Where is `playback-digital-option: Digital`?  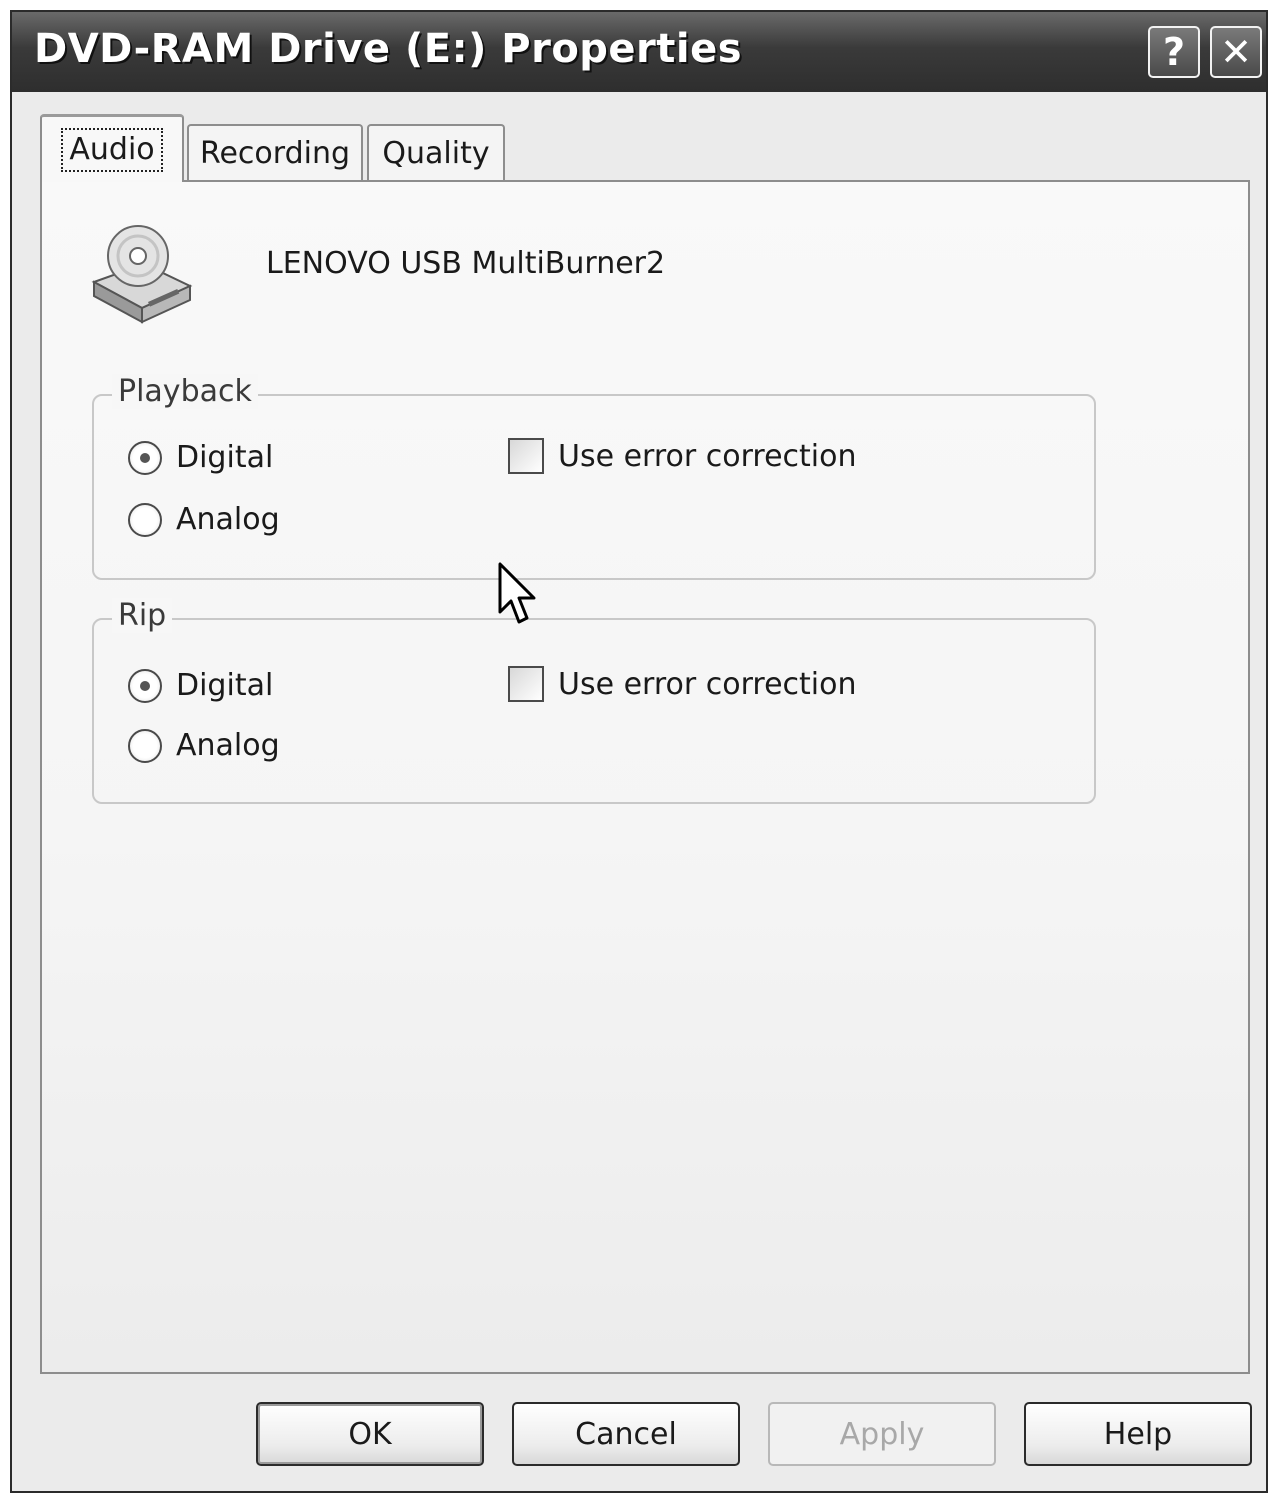 playback-digital-option: Digital is located at coordinates (200, 457).